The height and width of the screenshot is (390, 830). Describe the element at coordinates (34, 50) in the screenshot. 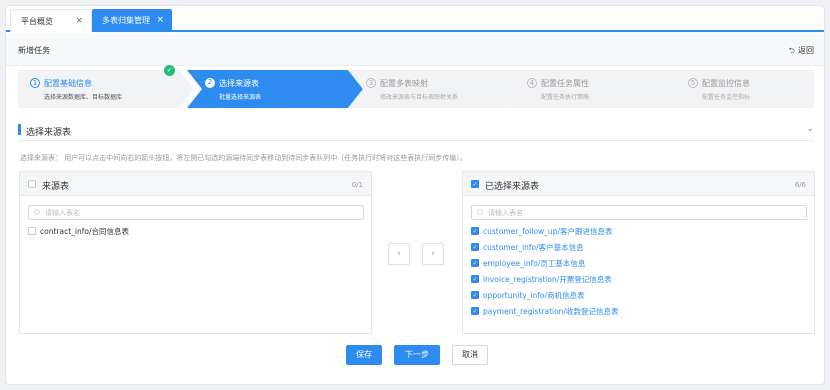

I see `page-title: 新增任务` at that location.